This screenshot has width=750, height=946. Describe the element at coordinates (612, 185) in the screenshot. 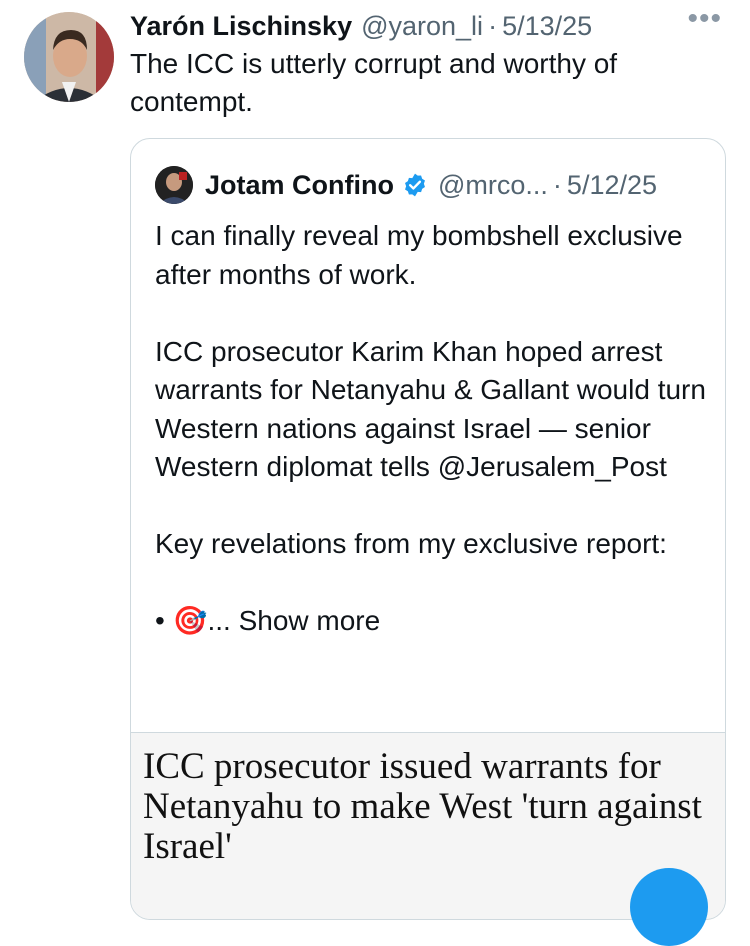

I see `quoted-tweet-date: 5/12/25` at that location.